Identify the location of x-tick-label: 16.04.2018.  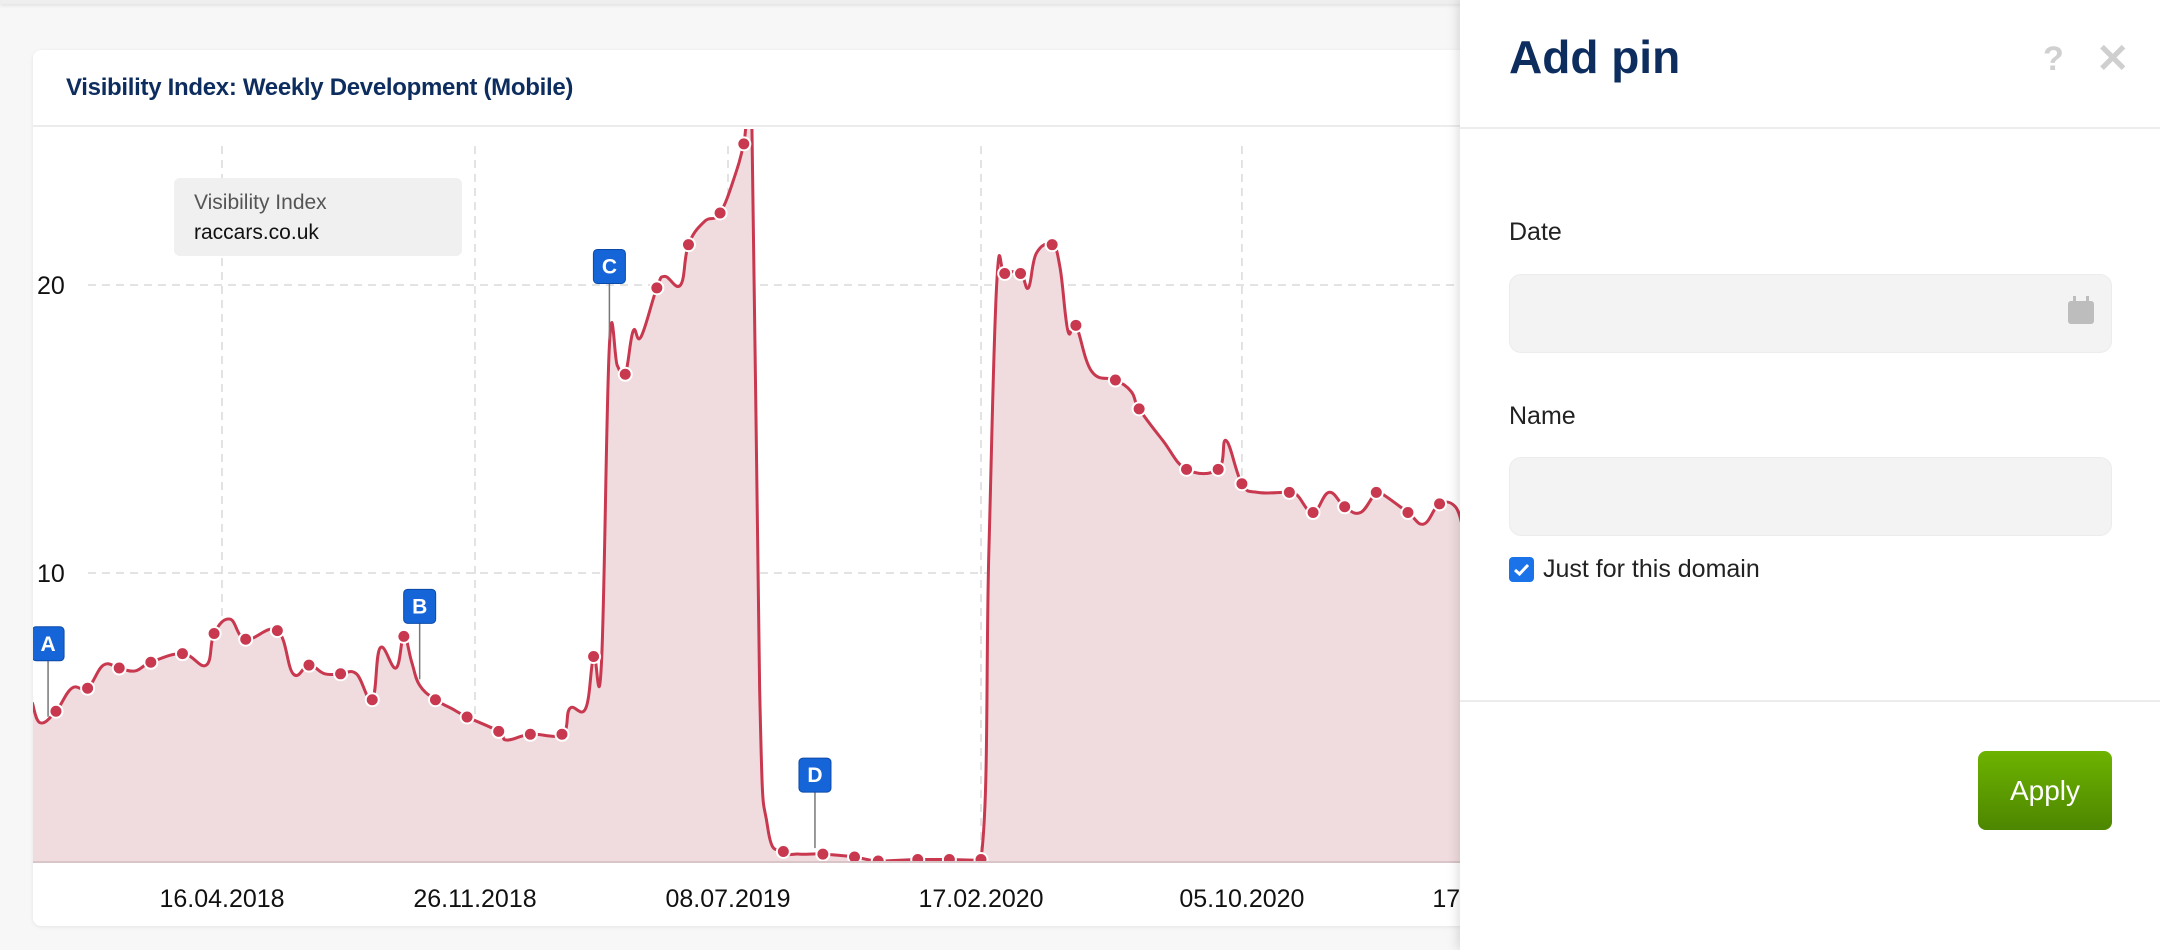
(221, 899).